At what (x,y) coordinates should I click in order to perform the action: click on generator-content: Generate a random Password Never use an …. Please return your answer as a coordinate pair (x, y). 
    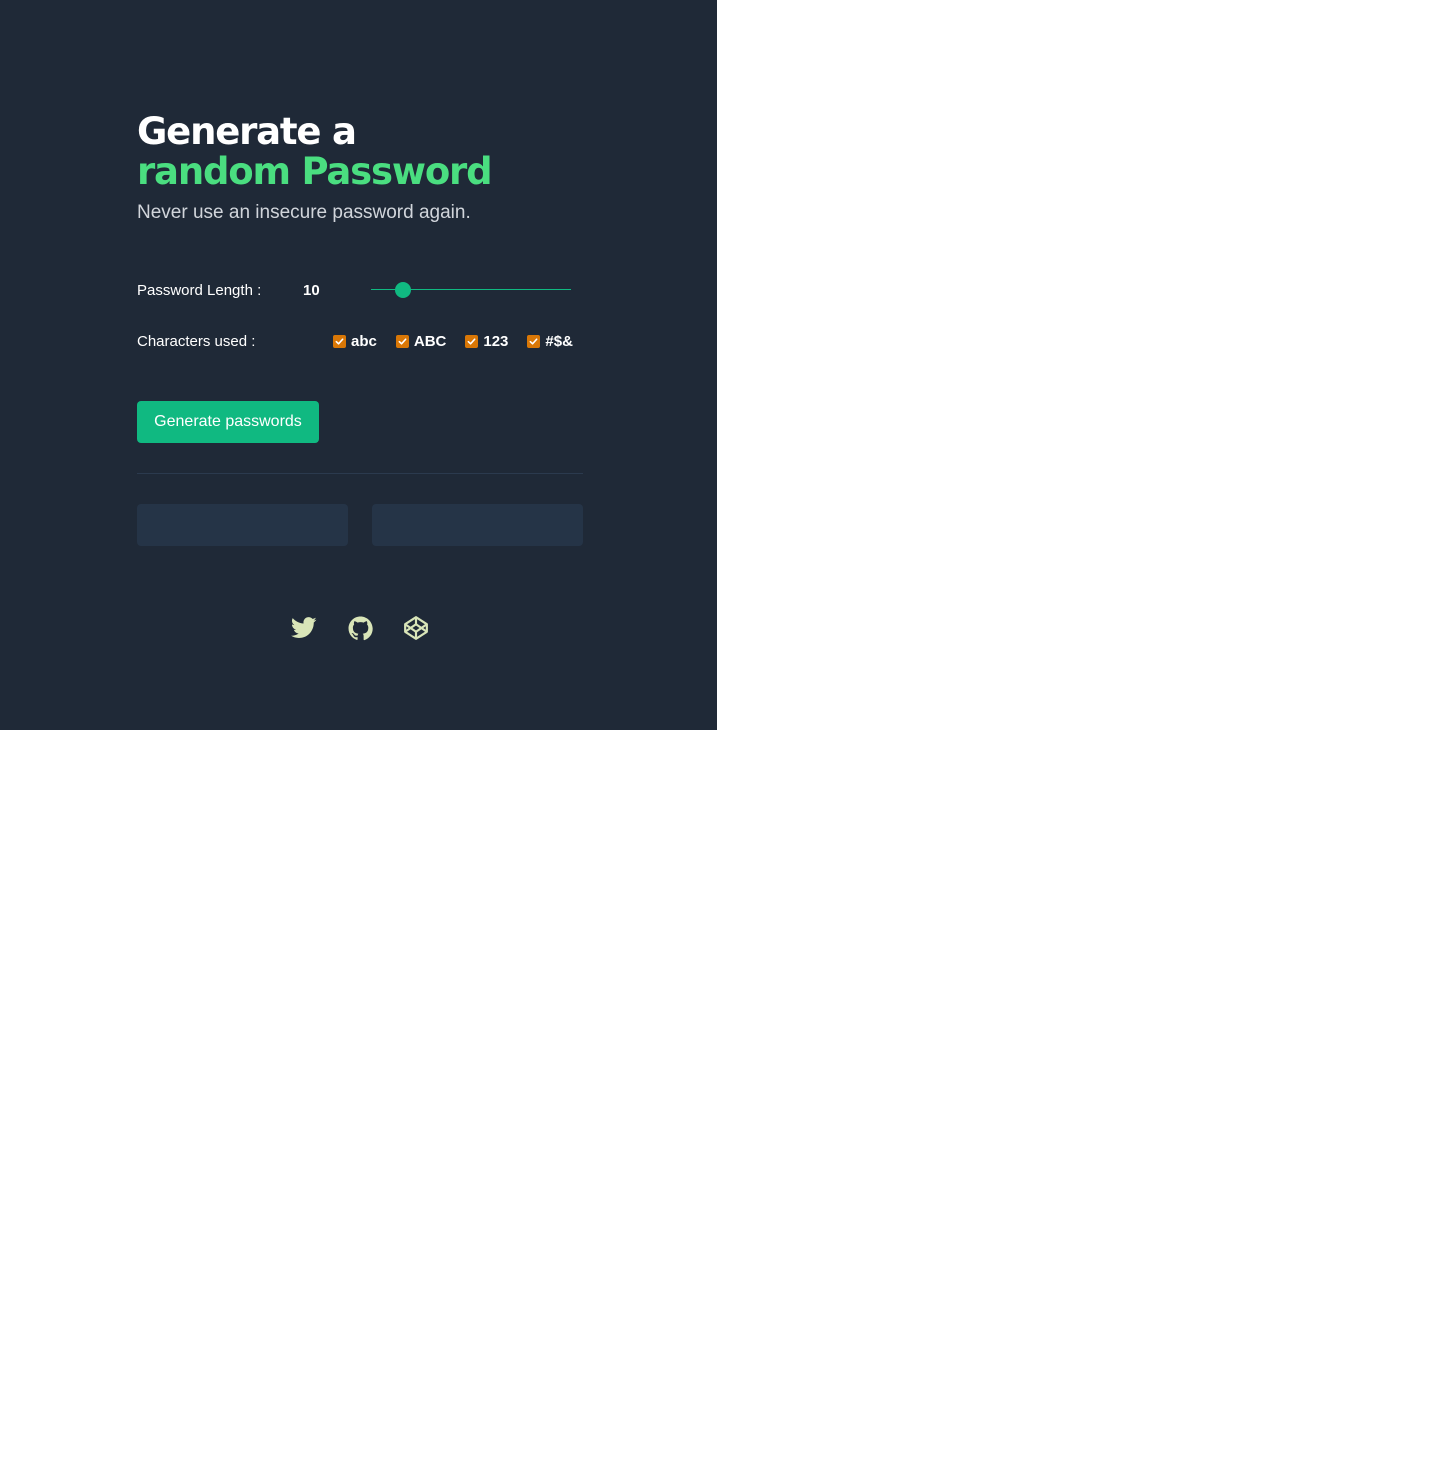
    Looking at the image, I should click on (360, 376).